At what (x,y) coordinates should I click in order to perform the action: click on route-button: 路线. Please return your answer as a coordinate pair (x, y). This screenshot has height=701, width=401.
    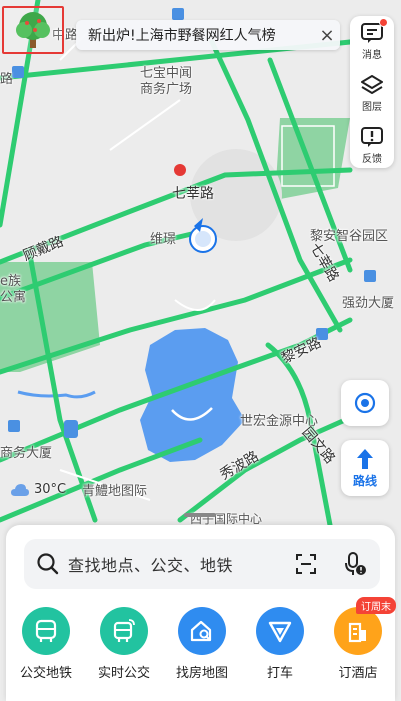
    Looking at the image, I should click on (365, 468).